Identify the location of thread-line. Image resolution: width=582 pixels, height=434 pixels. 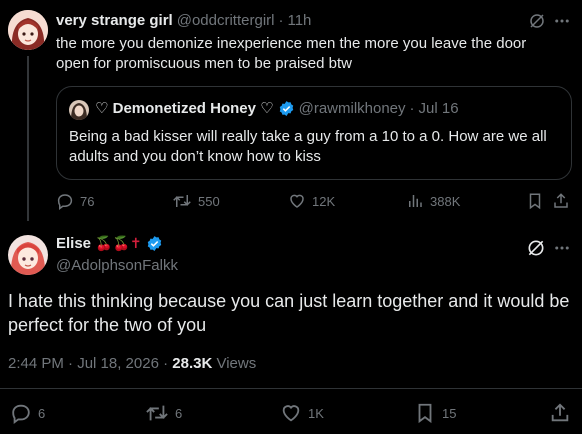
(28, 138).